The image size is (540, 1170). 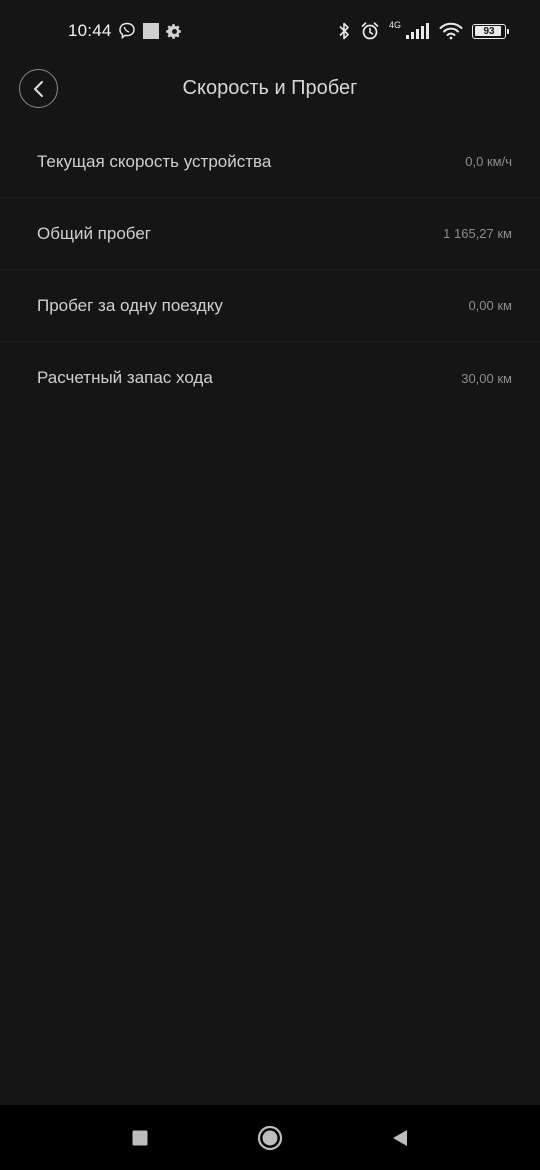 I want to click on status-right: 4G 93, so click(x=423, y=30).